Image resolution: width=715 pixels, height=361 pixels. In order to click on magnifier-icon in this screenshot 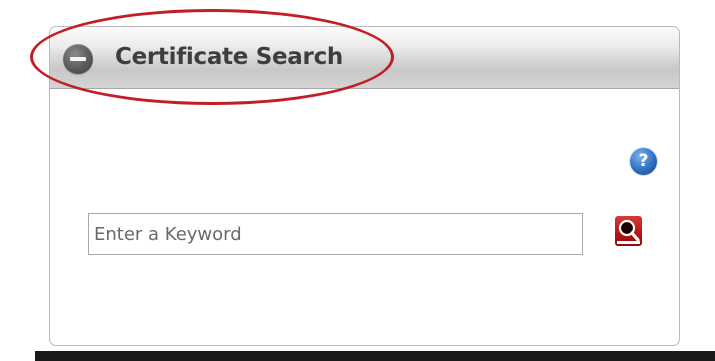, I will do `click(628, 231)`.